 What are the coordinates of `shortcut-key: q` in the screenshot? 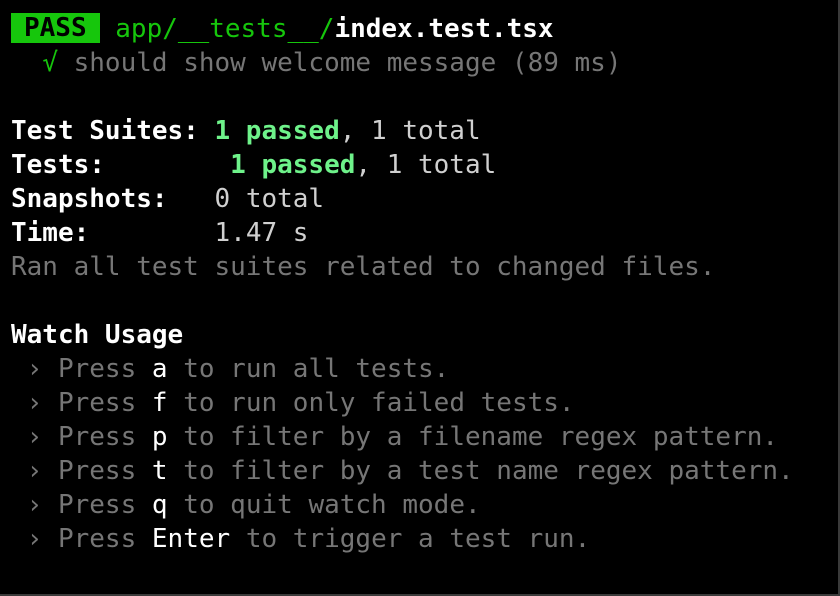 It's located at (159, 505).